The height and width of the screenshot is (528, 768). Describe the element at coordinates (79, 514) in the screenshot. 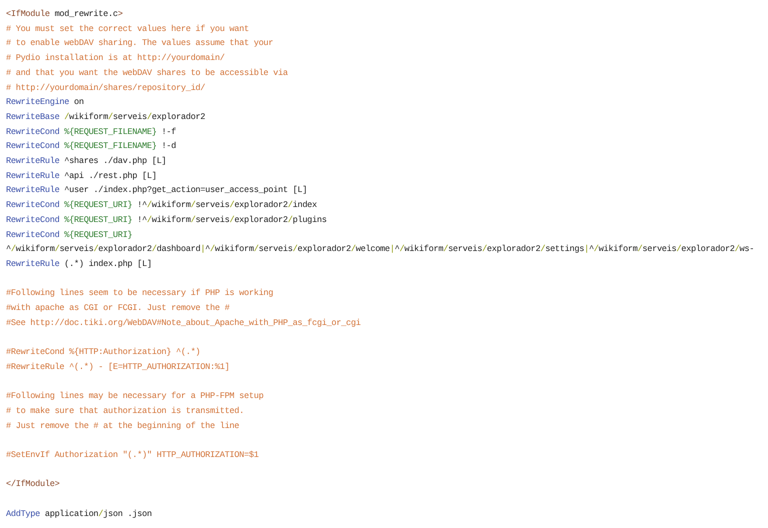

I see `code-line: AddType application/json .json` at that location.